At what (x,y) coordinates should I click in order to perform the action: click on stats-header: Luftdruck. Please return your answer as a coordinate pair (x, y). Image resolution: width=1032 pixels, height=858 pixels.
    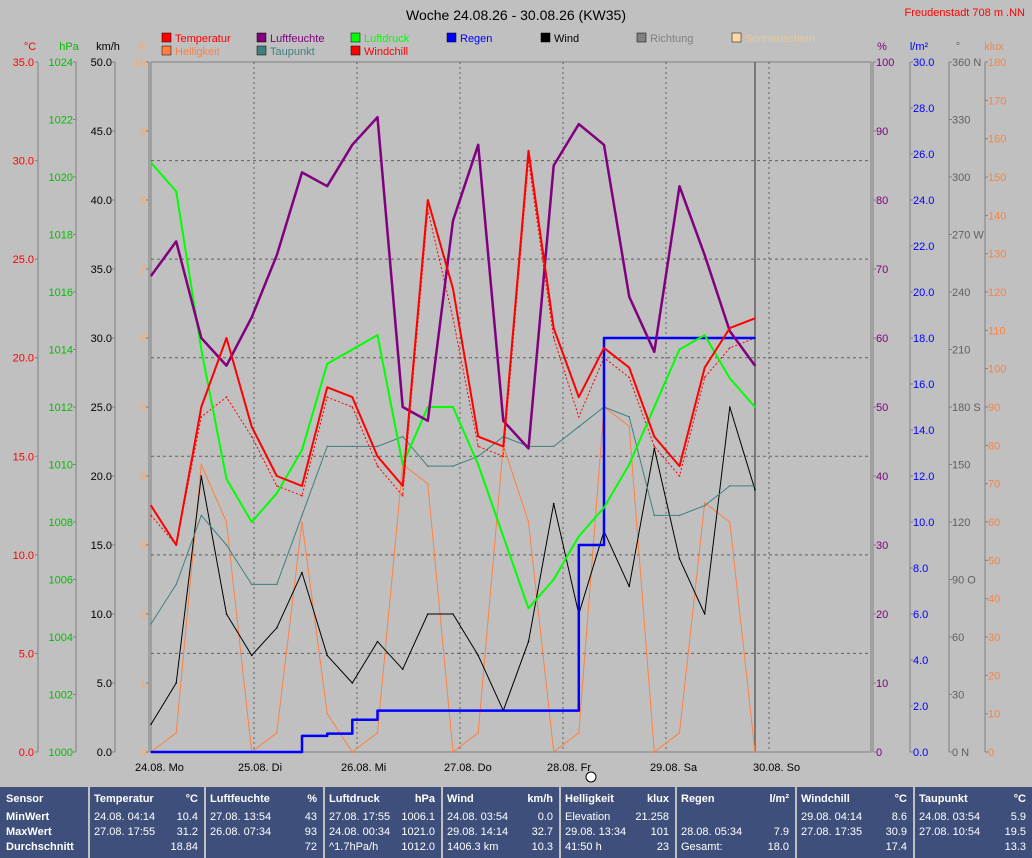
    Looking at the image, I should click on (354, 799).